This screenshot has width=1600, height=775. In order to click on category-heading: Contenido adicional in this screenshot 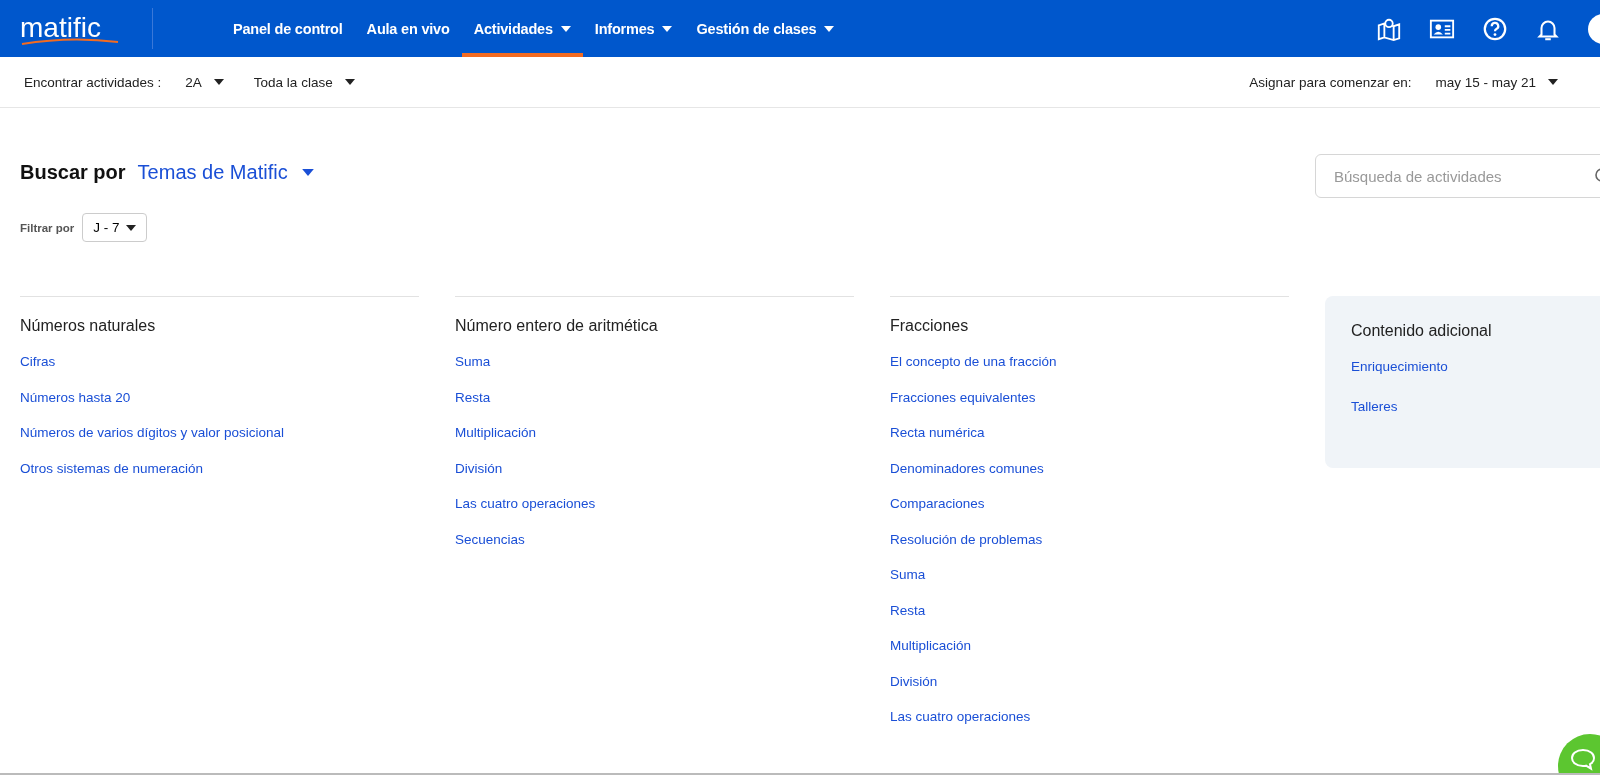, I will do `click(1422, 331)`.